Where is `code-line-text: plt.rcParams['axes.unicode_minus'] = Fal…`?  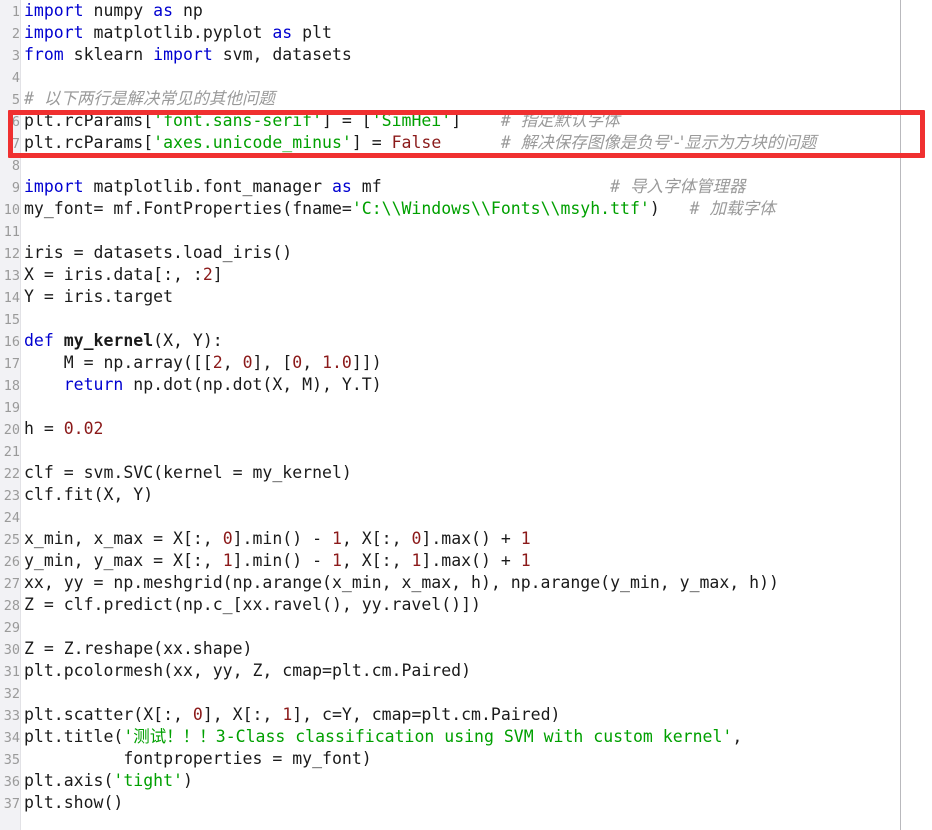 code-line-text: plt.rcParams['axes.unicode_minus'] = Fal… is located at coordinates (418, 143).